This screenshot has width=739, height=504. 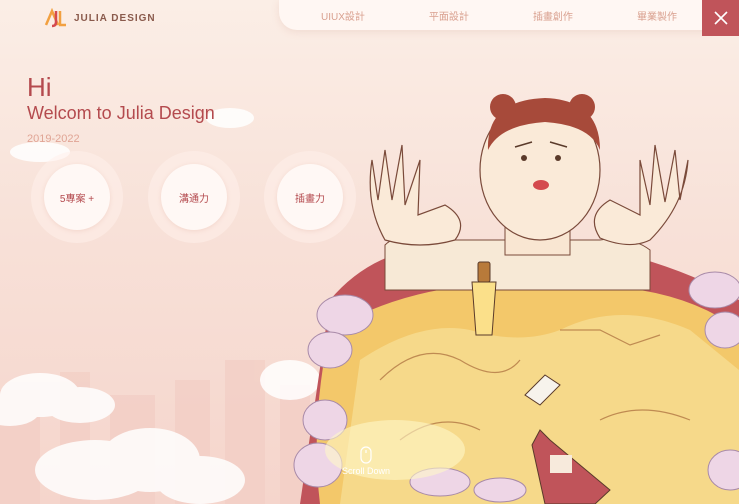 I want to click on skill-badge-illustration: 插畫力, so click(x=310, y=197).